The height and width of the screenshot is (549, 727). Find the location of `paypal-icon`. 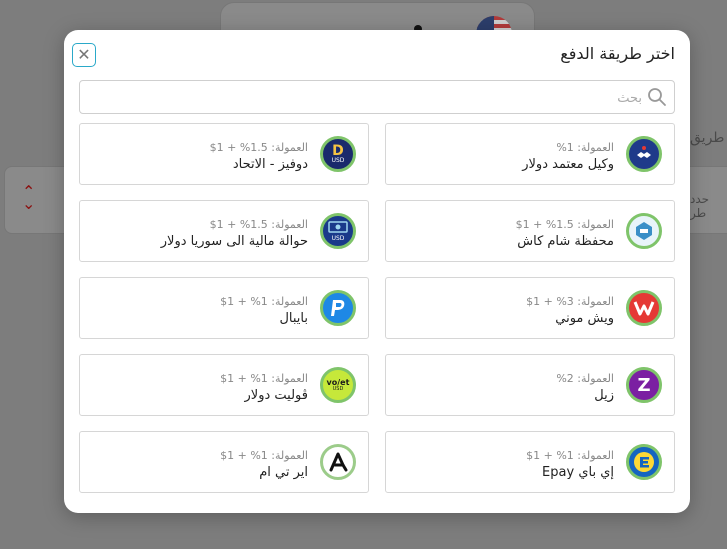

paypal-icon is located at coordinates (338, 308).